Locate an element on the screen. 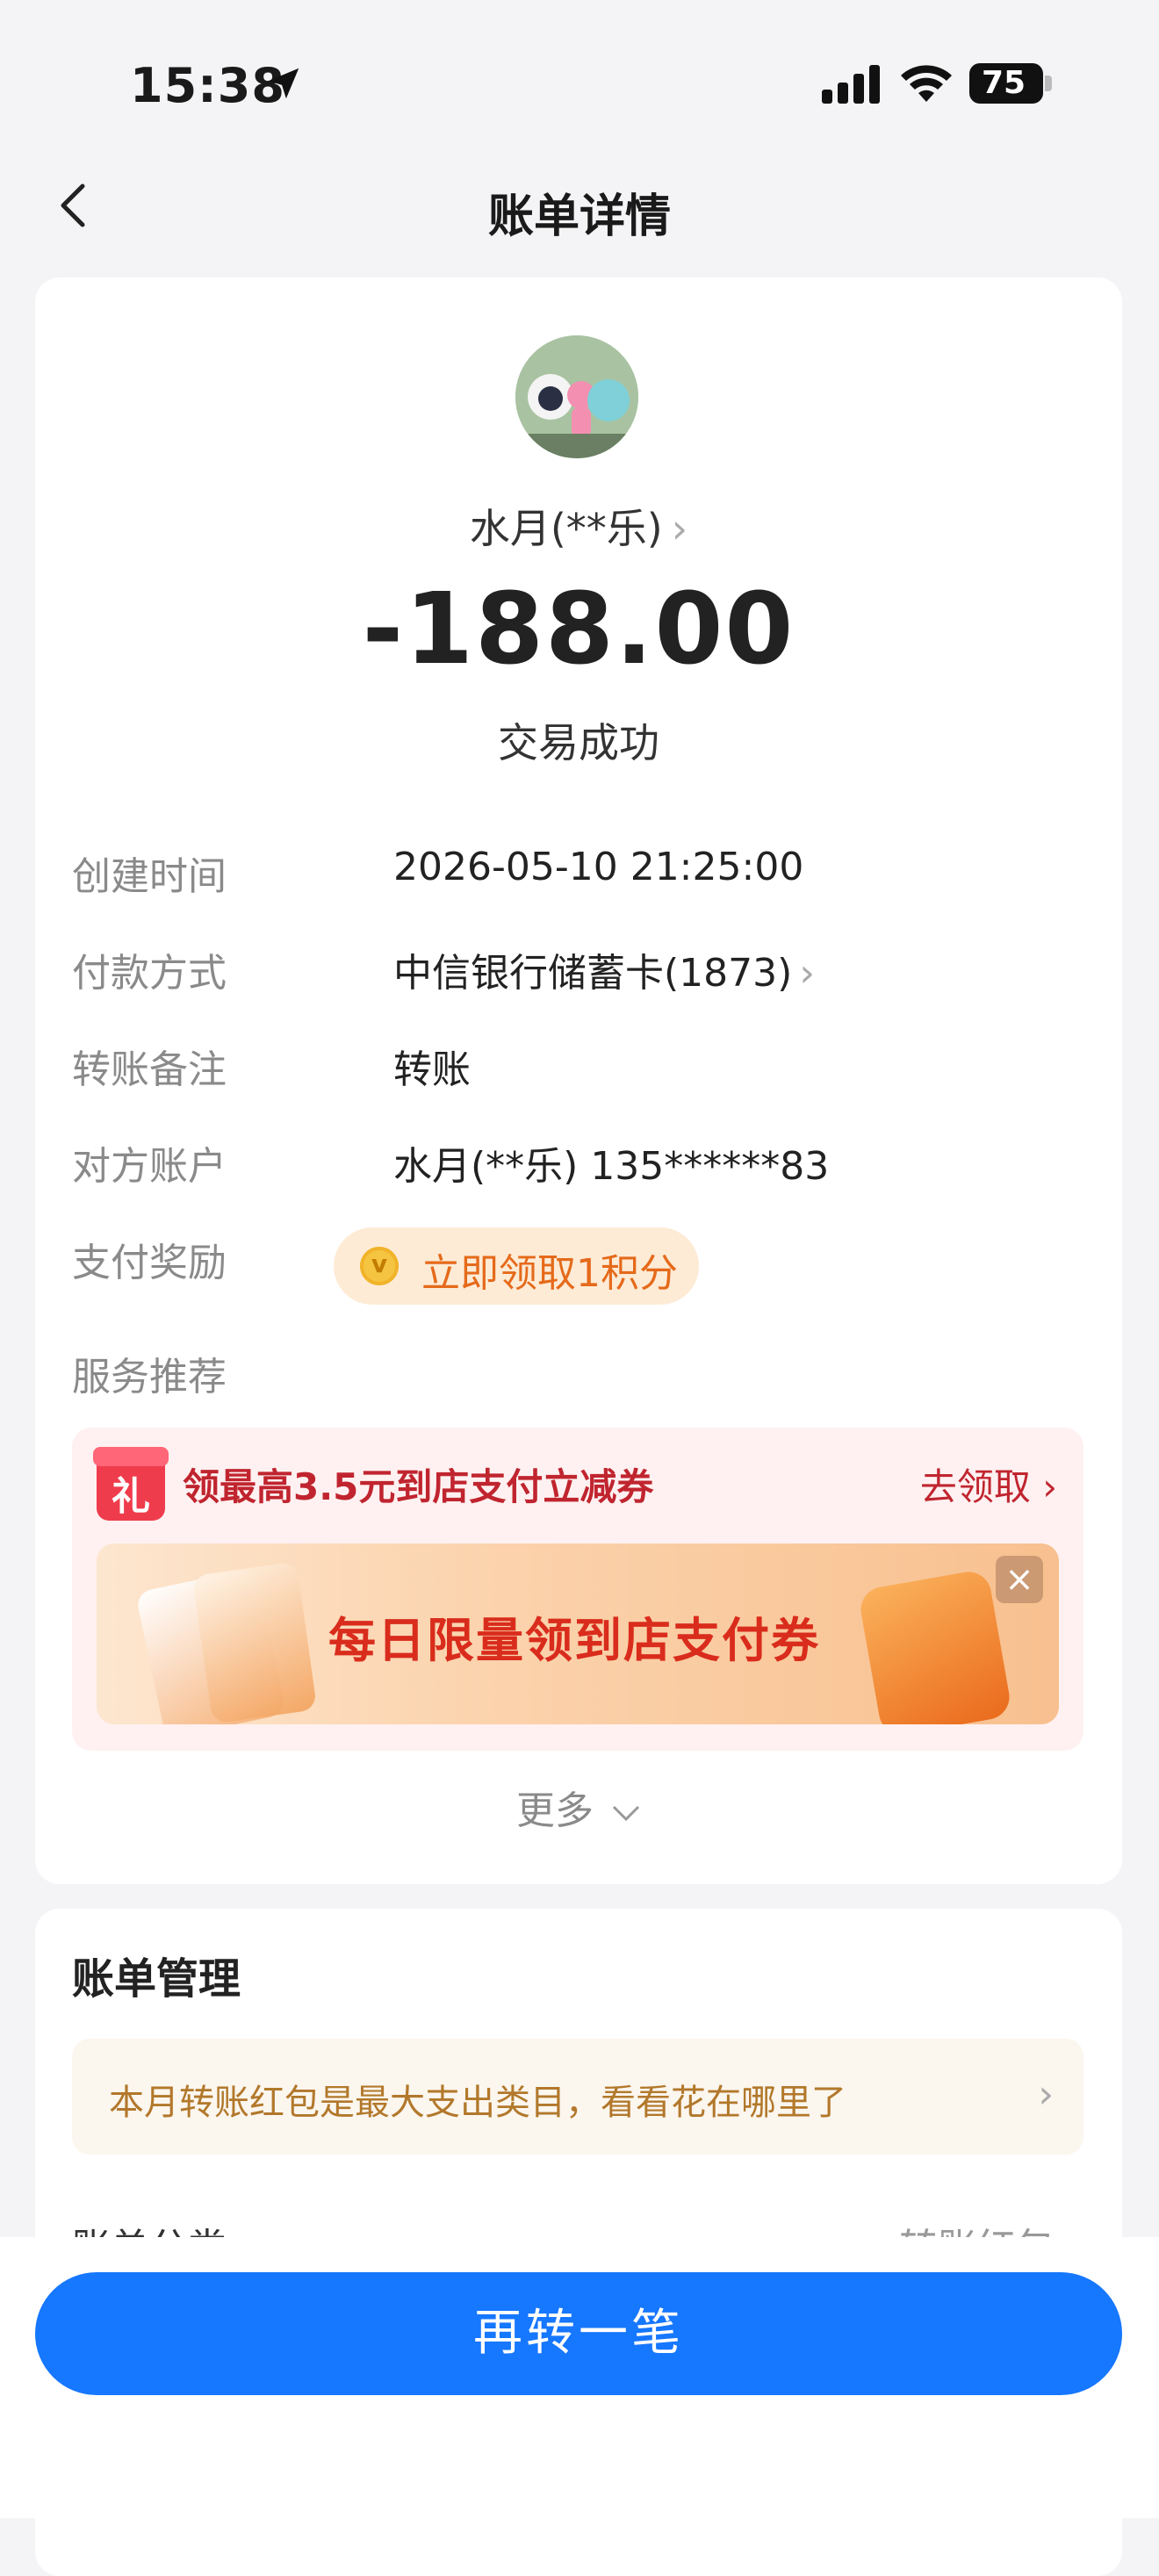 The width and height of the screenshot is (1159, 2576). gift-glyph: 礼 is located at coordinates (131, 1496).